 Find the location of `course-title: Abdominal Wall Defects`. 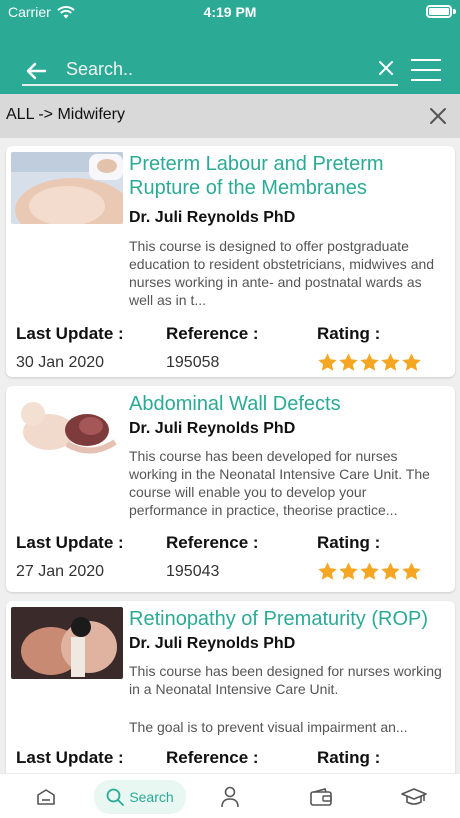

course-title: Abdominal Wall Defects is located at coordinates (289, 404).